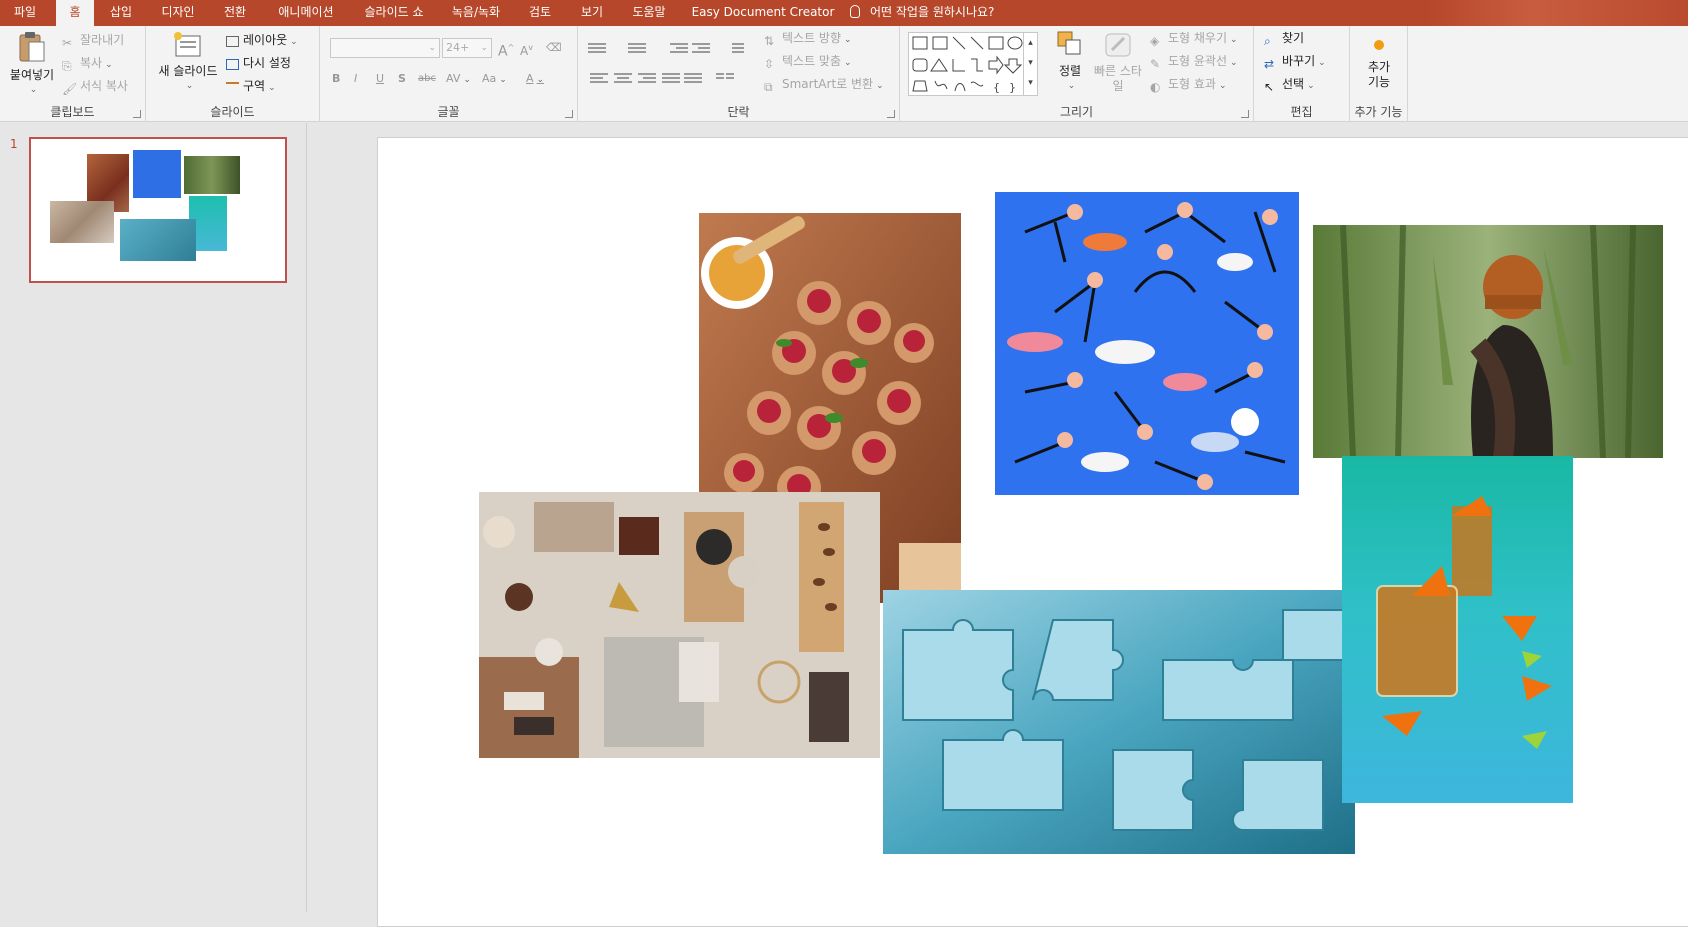 This screenshot has width=1688, height=927. I want to click on shape-effects-label: 도형 효과, so click(1192, 84).